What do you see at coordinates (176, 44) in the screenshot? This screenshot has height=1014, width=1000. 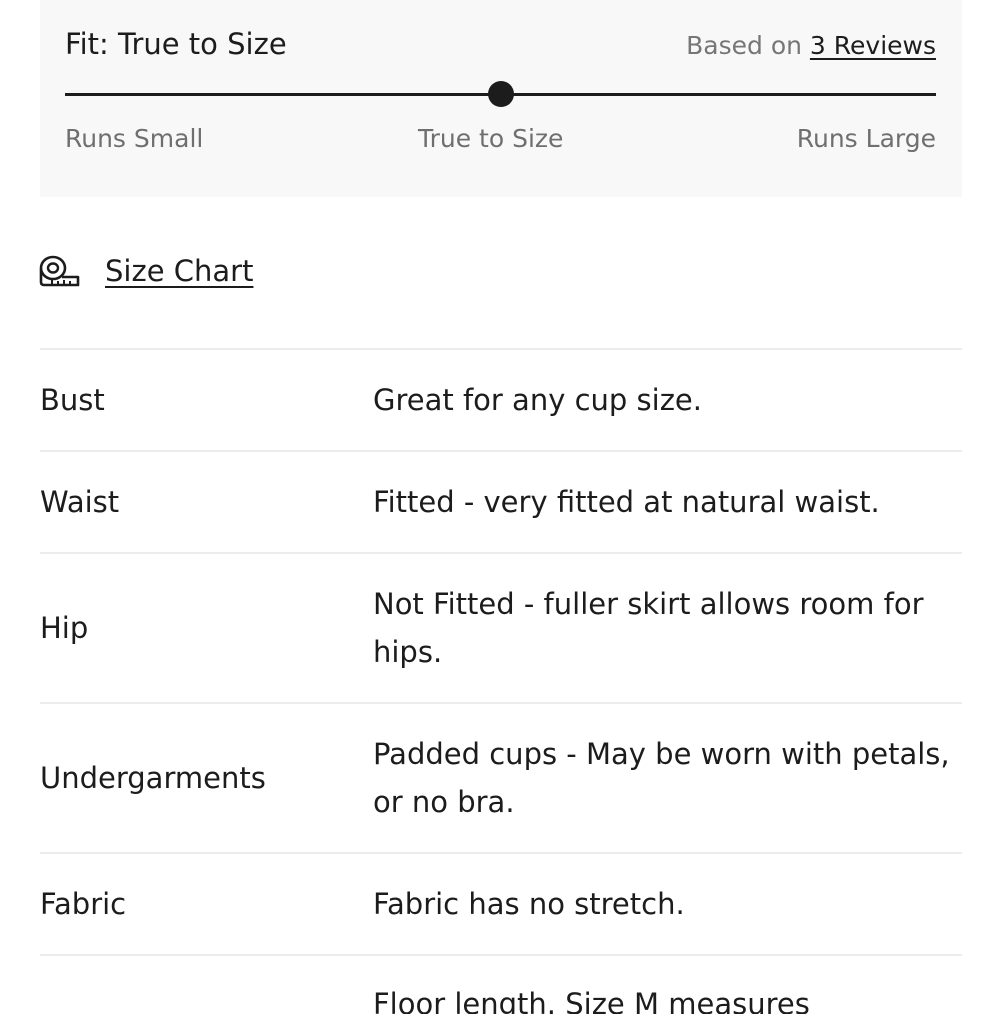 I see `fit-title: Fit: True to Size` at bounding box center [176, 44].